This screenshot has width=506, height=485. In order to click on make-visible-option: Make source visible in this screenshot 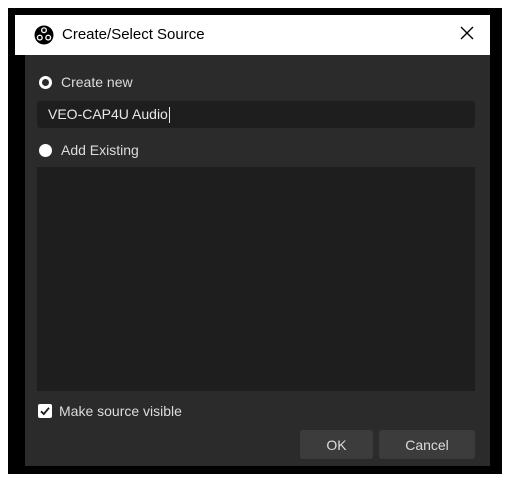, I will do `click(110, 411)`.